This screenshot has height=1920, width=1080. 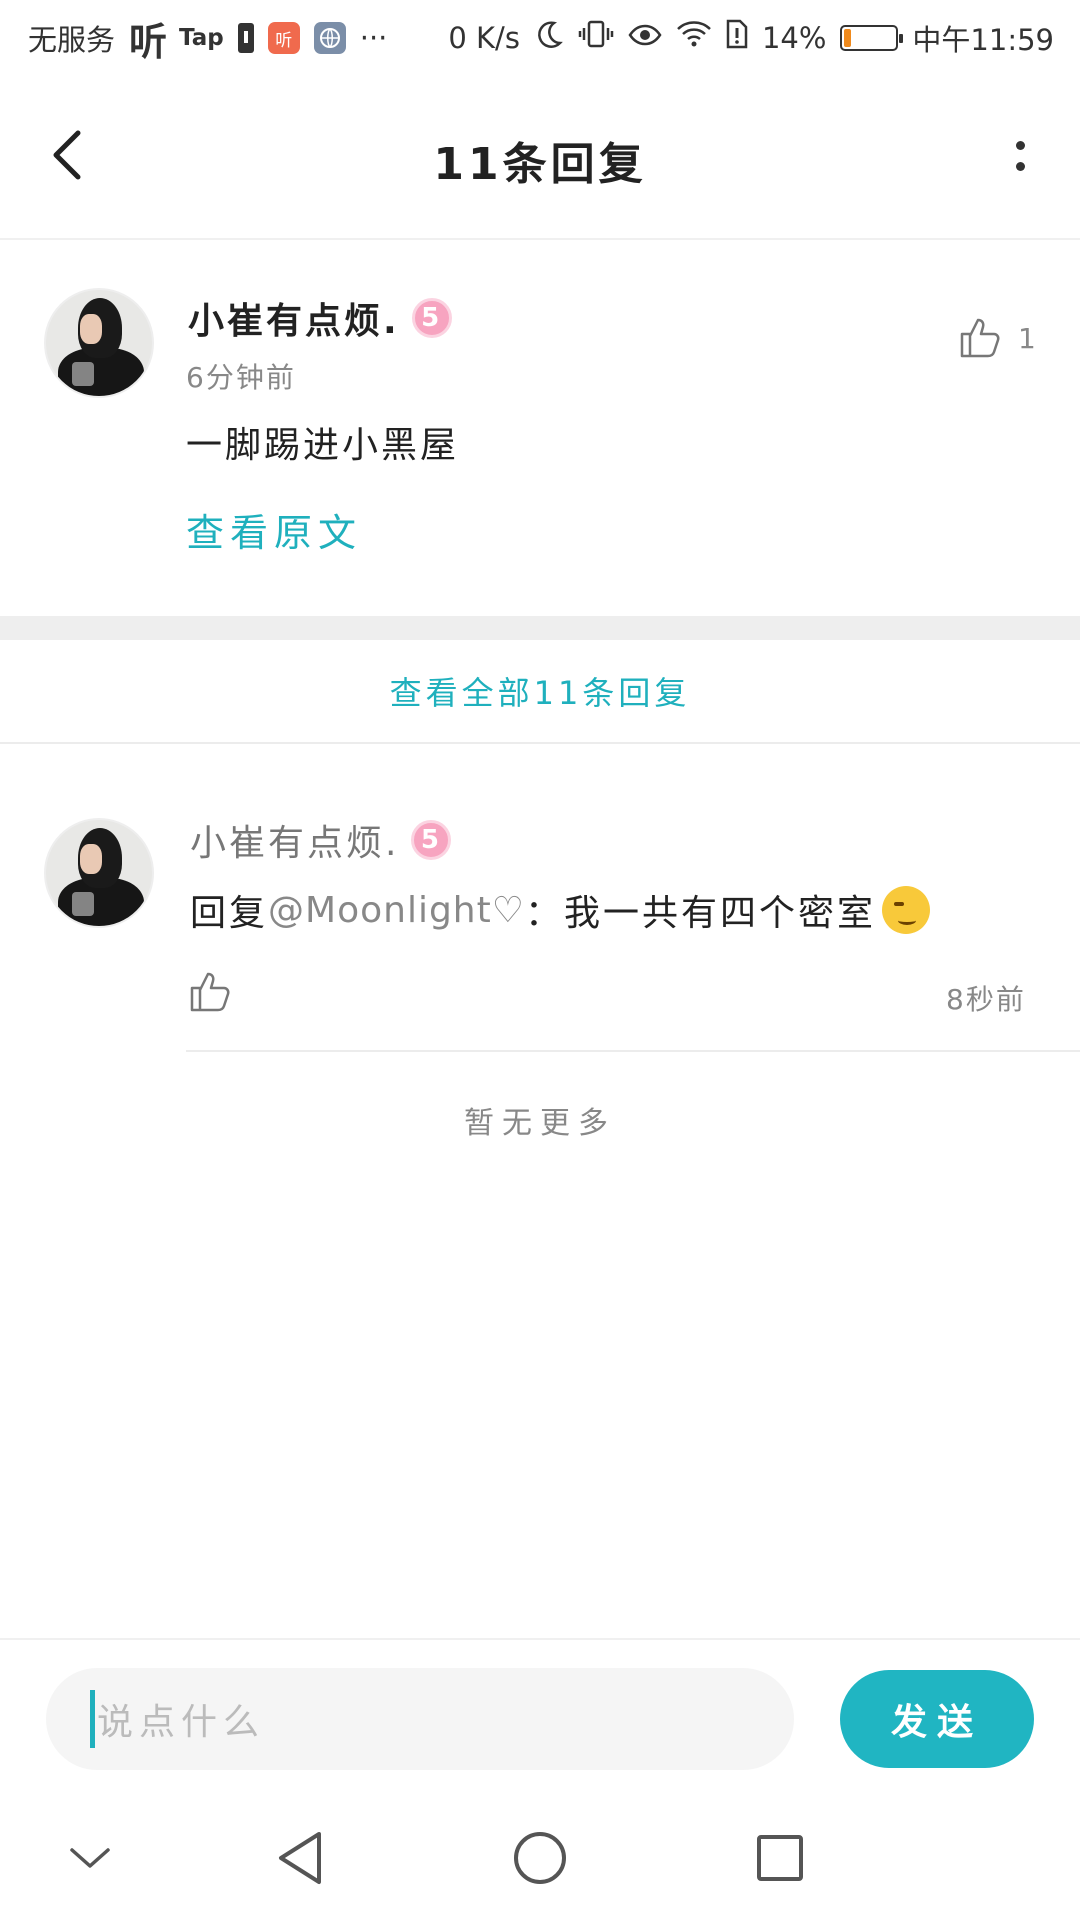 I want to click on tap-icon: Tap, so click(x=201, y=38).